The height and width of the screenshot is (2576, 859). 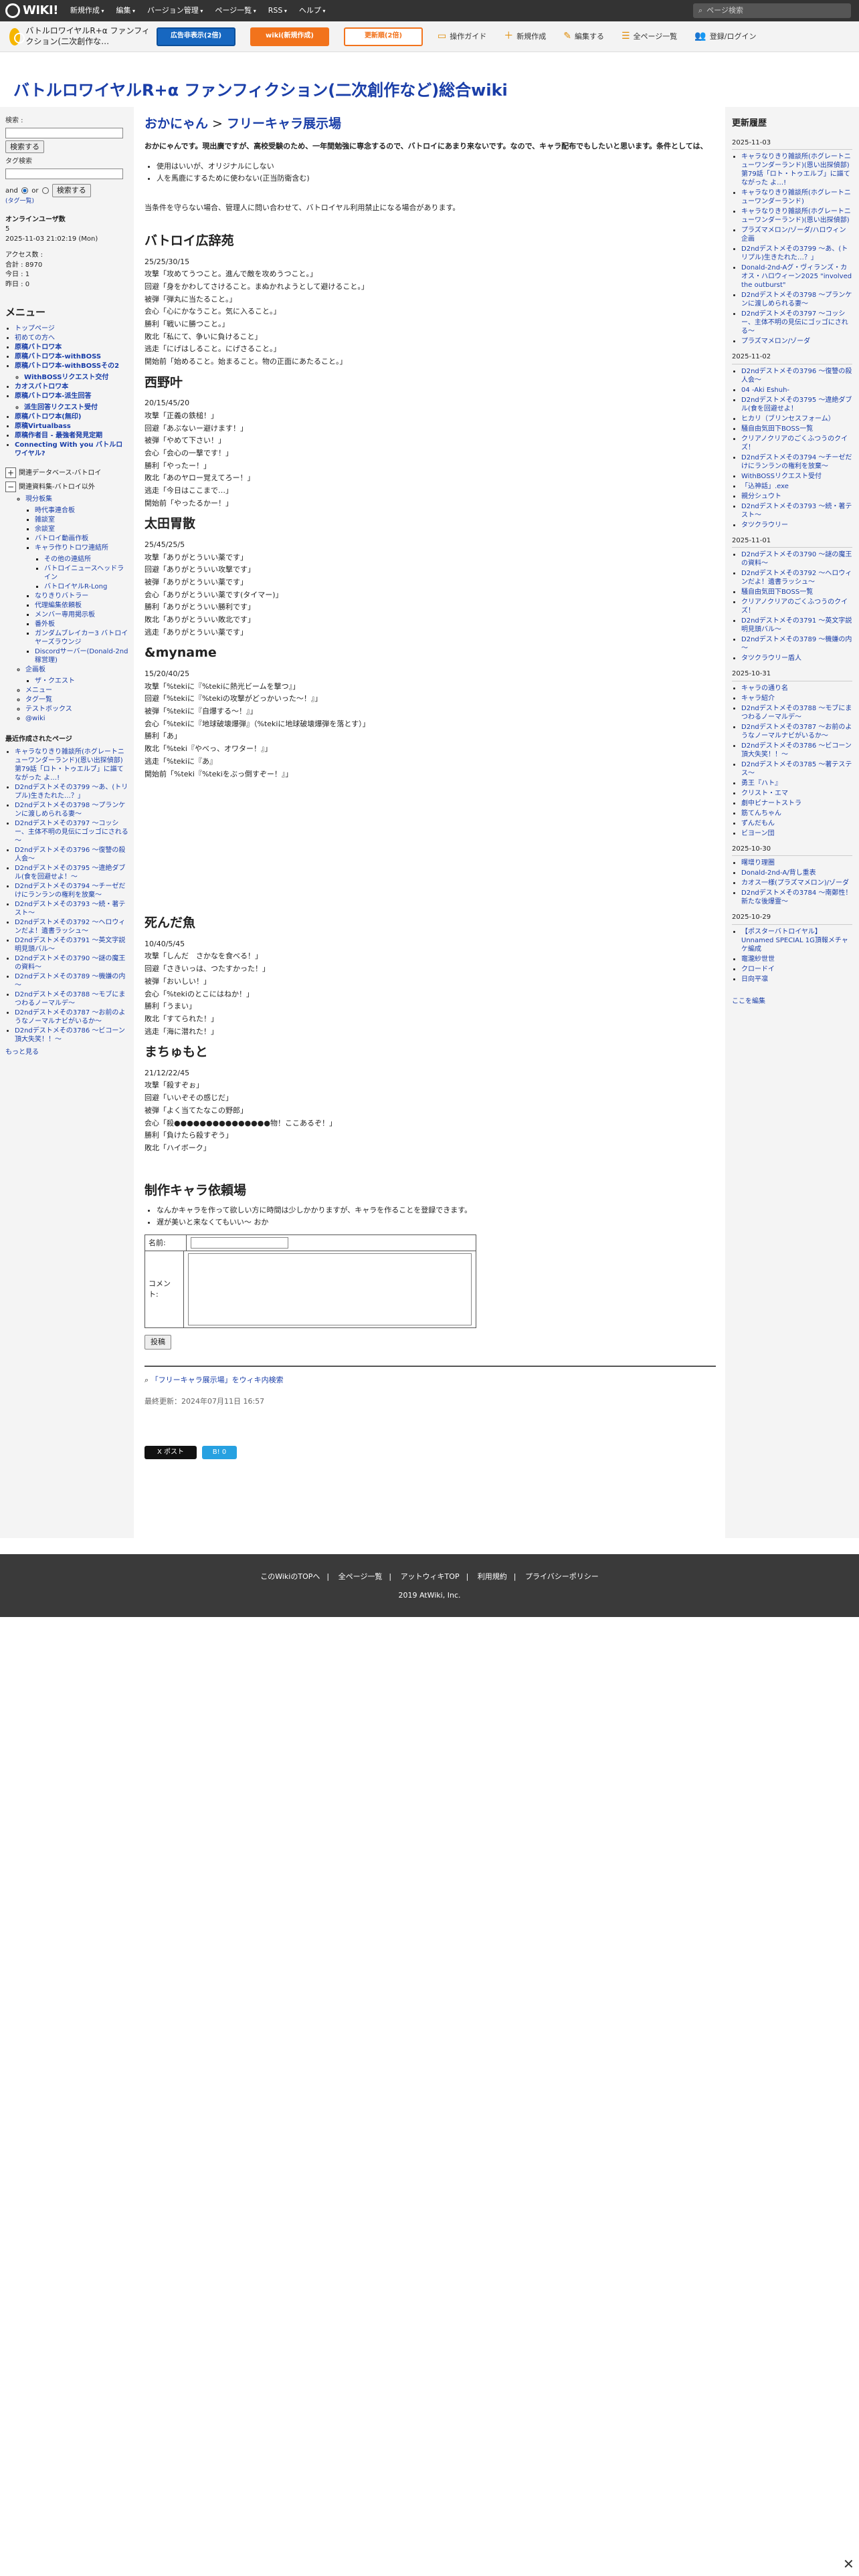 I want to click on edit-link: ✎ 編集する, so click(x=584, y=36).